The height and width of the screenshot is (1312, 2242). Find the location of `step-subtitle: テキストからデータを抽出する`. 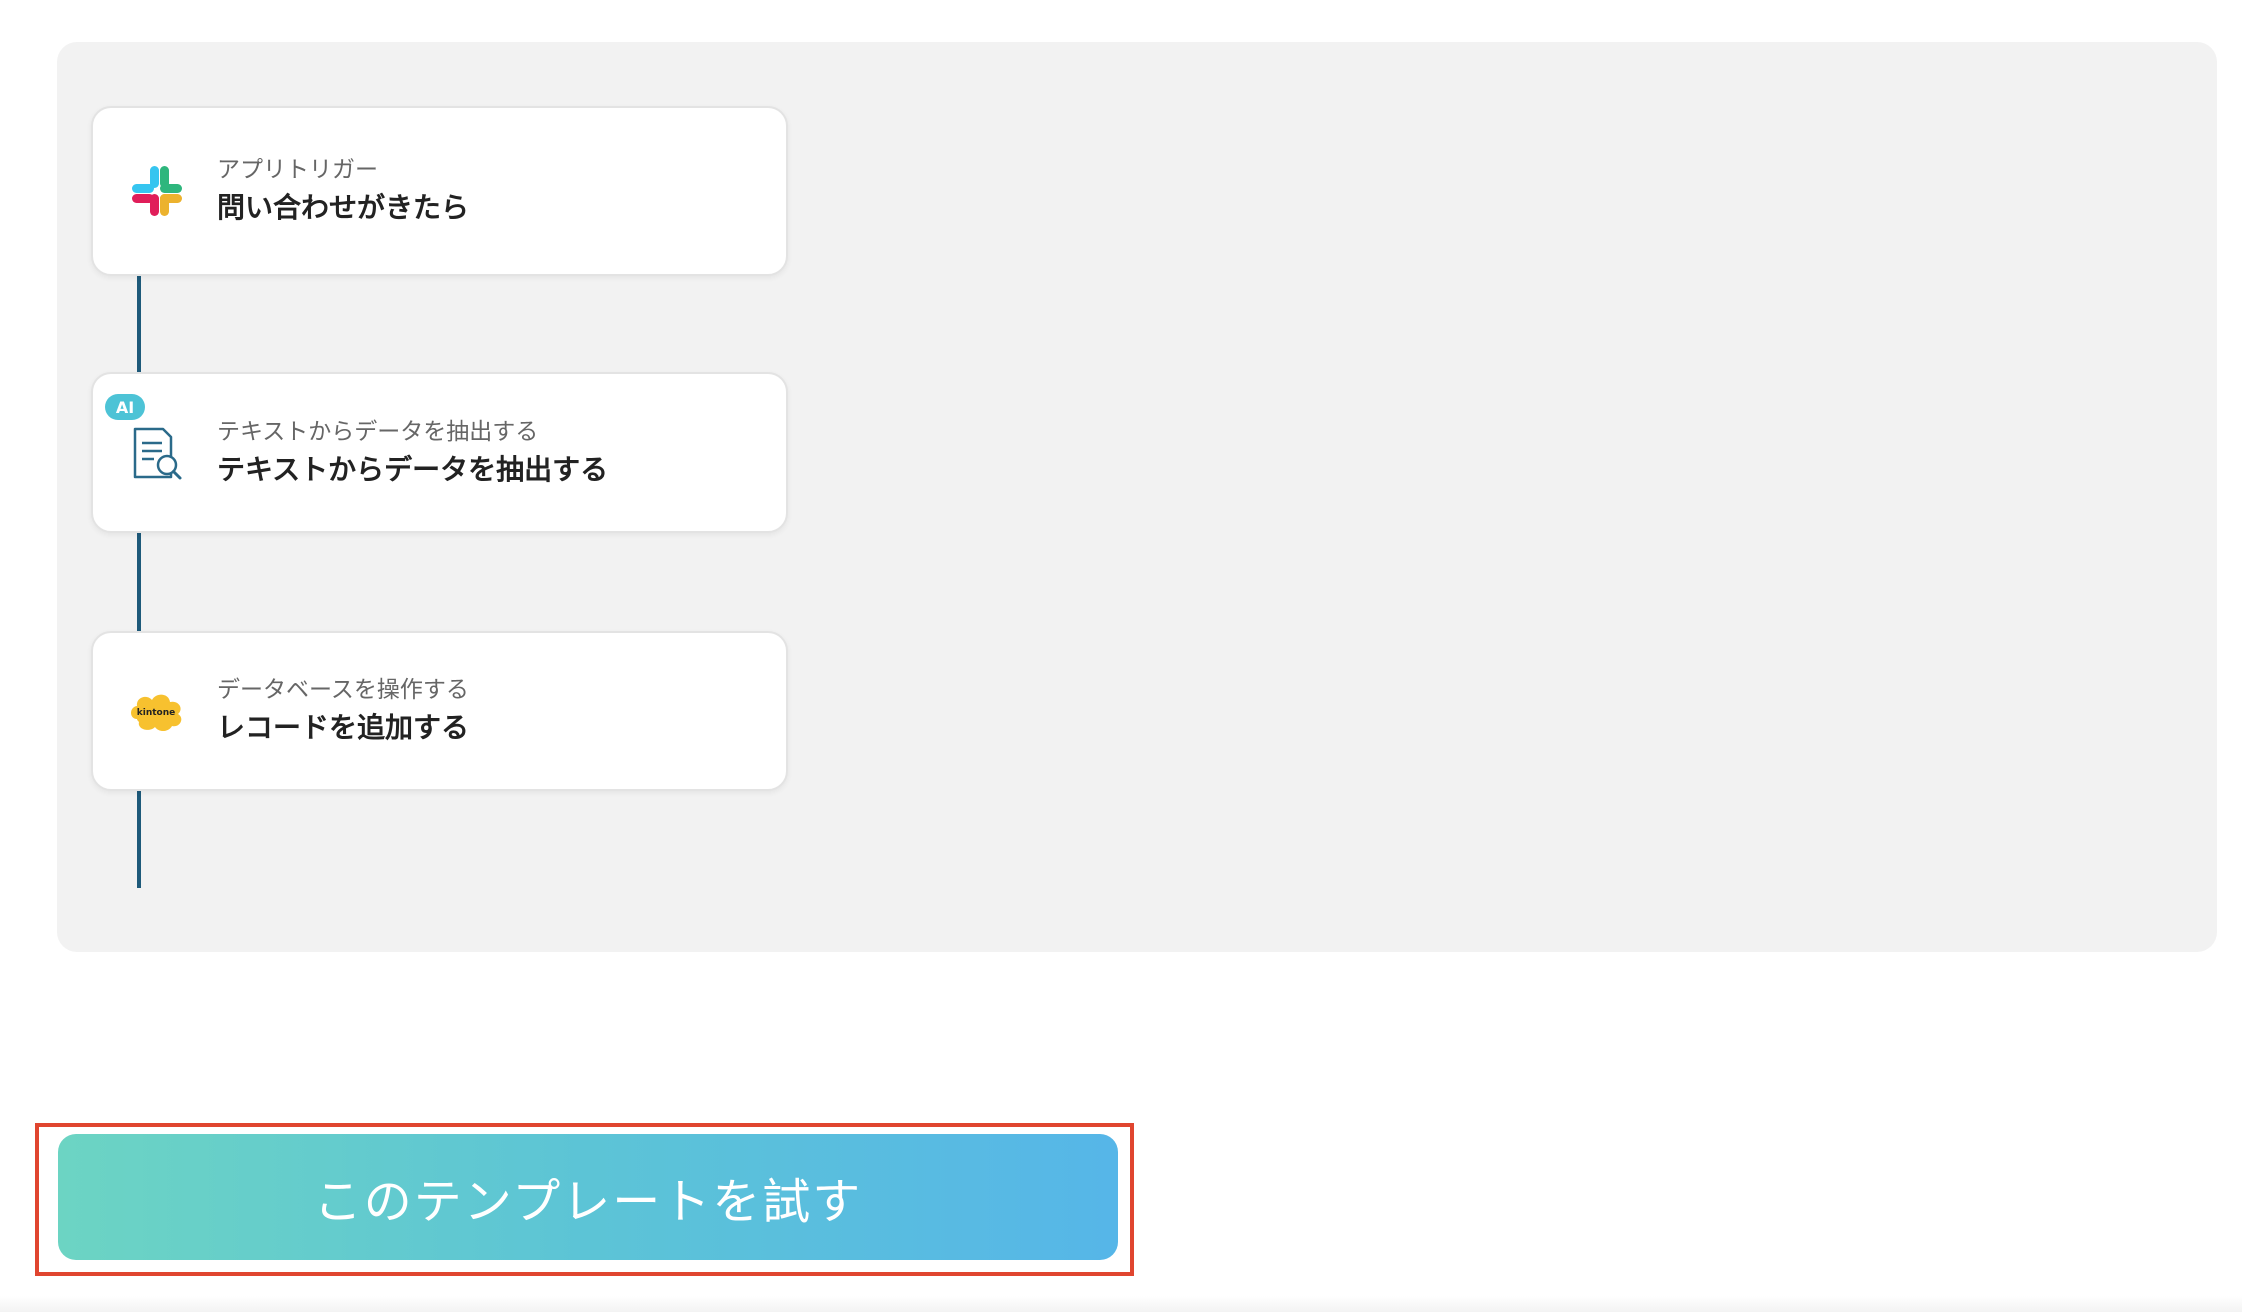

step-subtitle: テキストからデータを抽出する is located at coordinates (378, 431).